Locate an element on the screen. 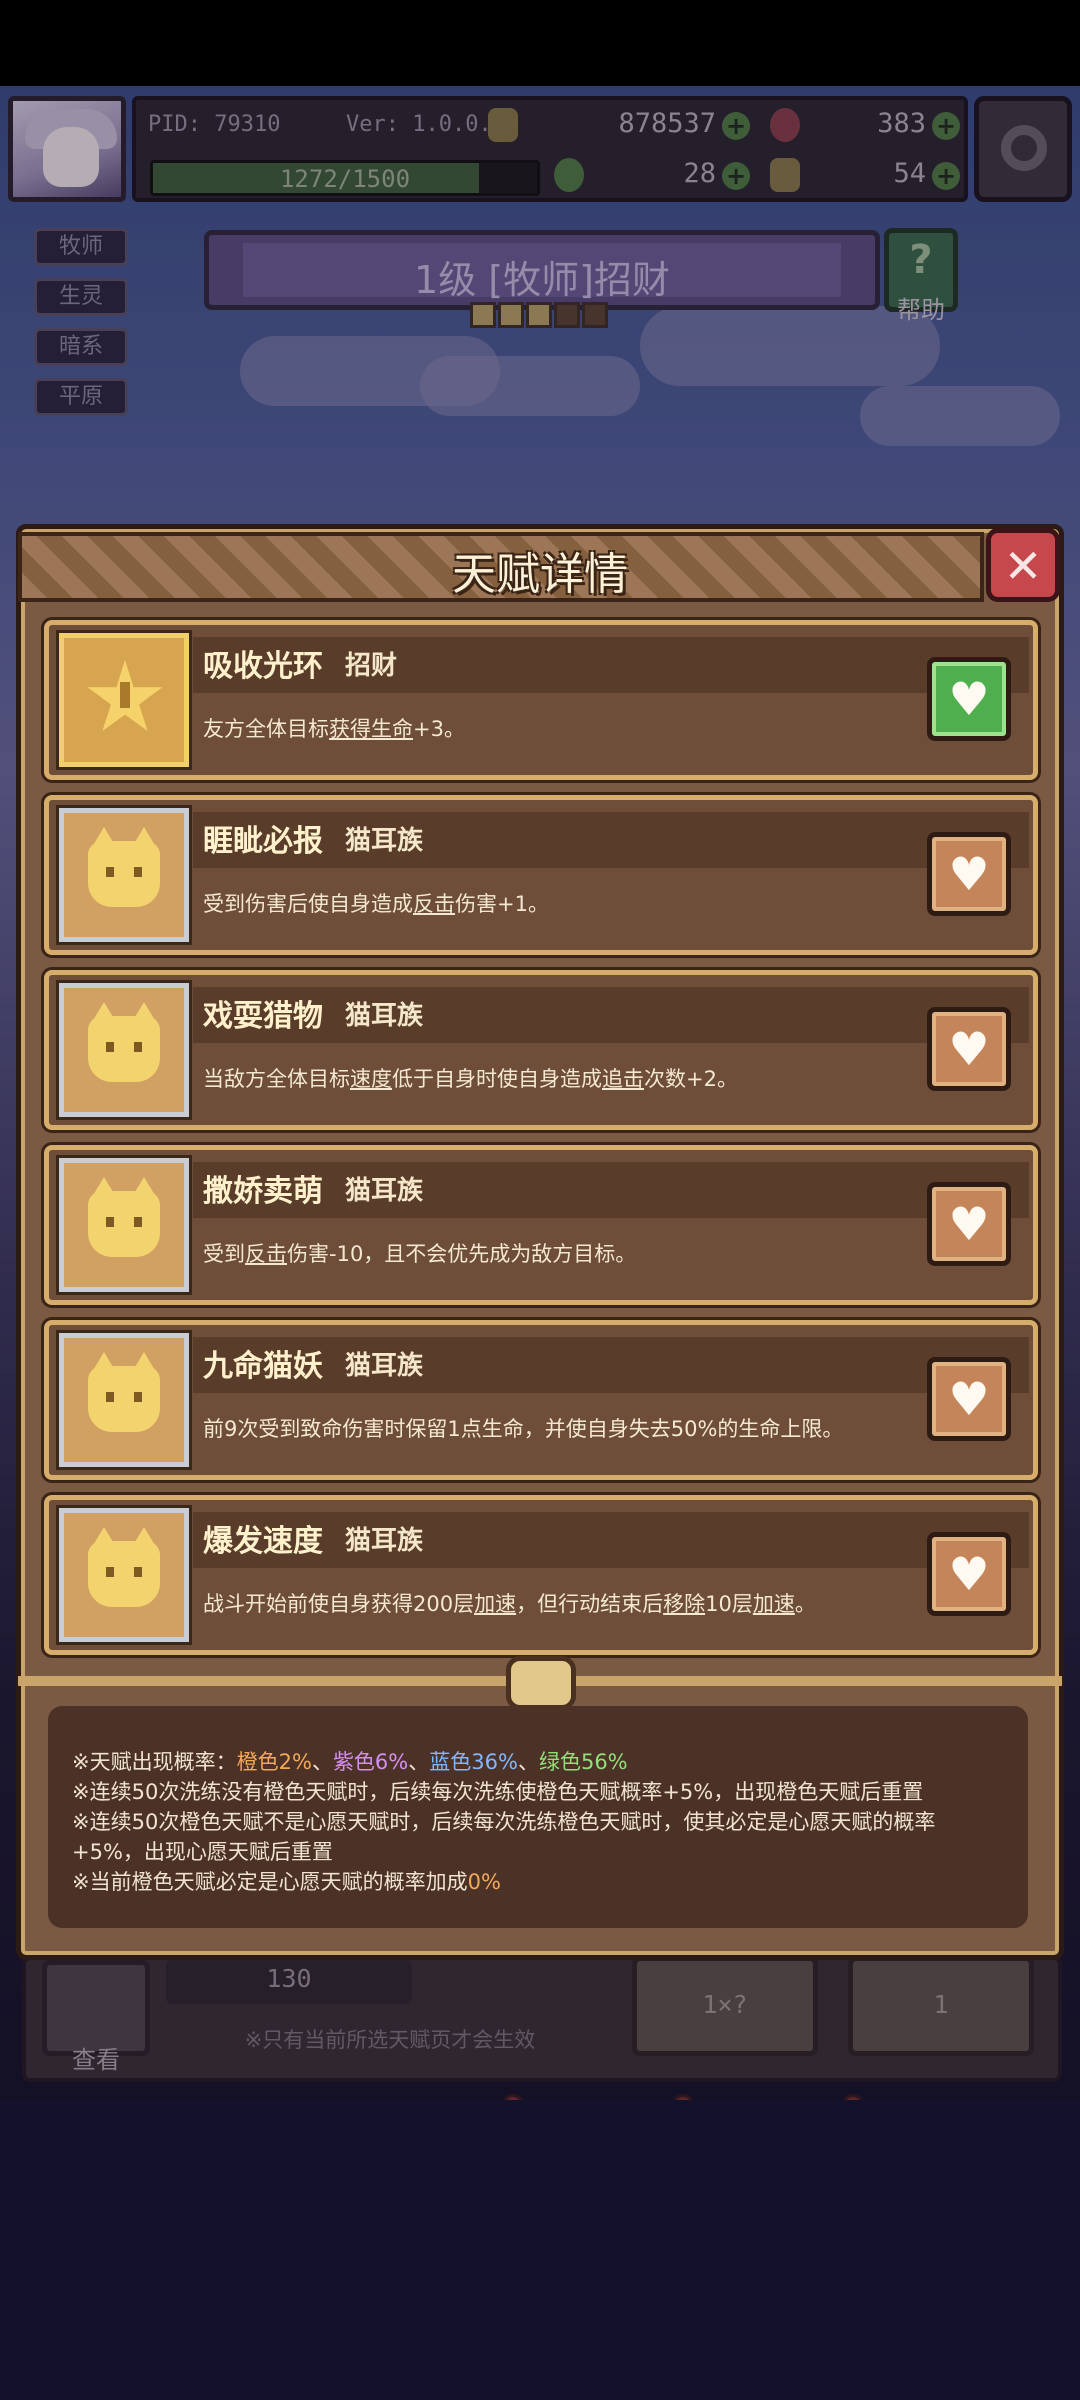  talent-name: 九命猫妖 is located at coordinates (263, 1366).